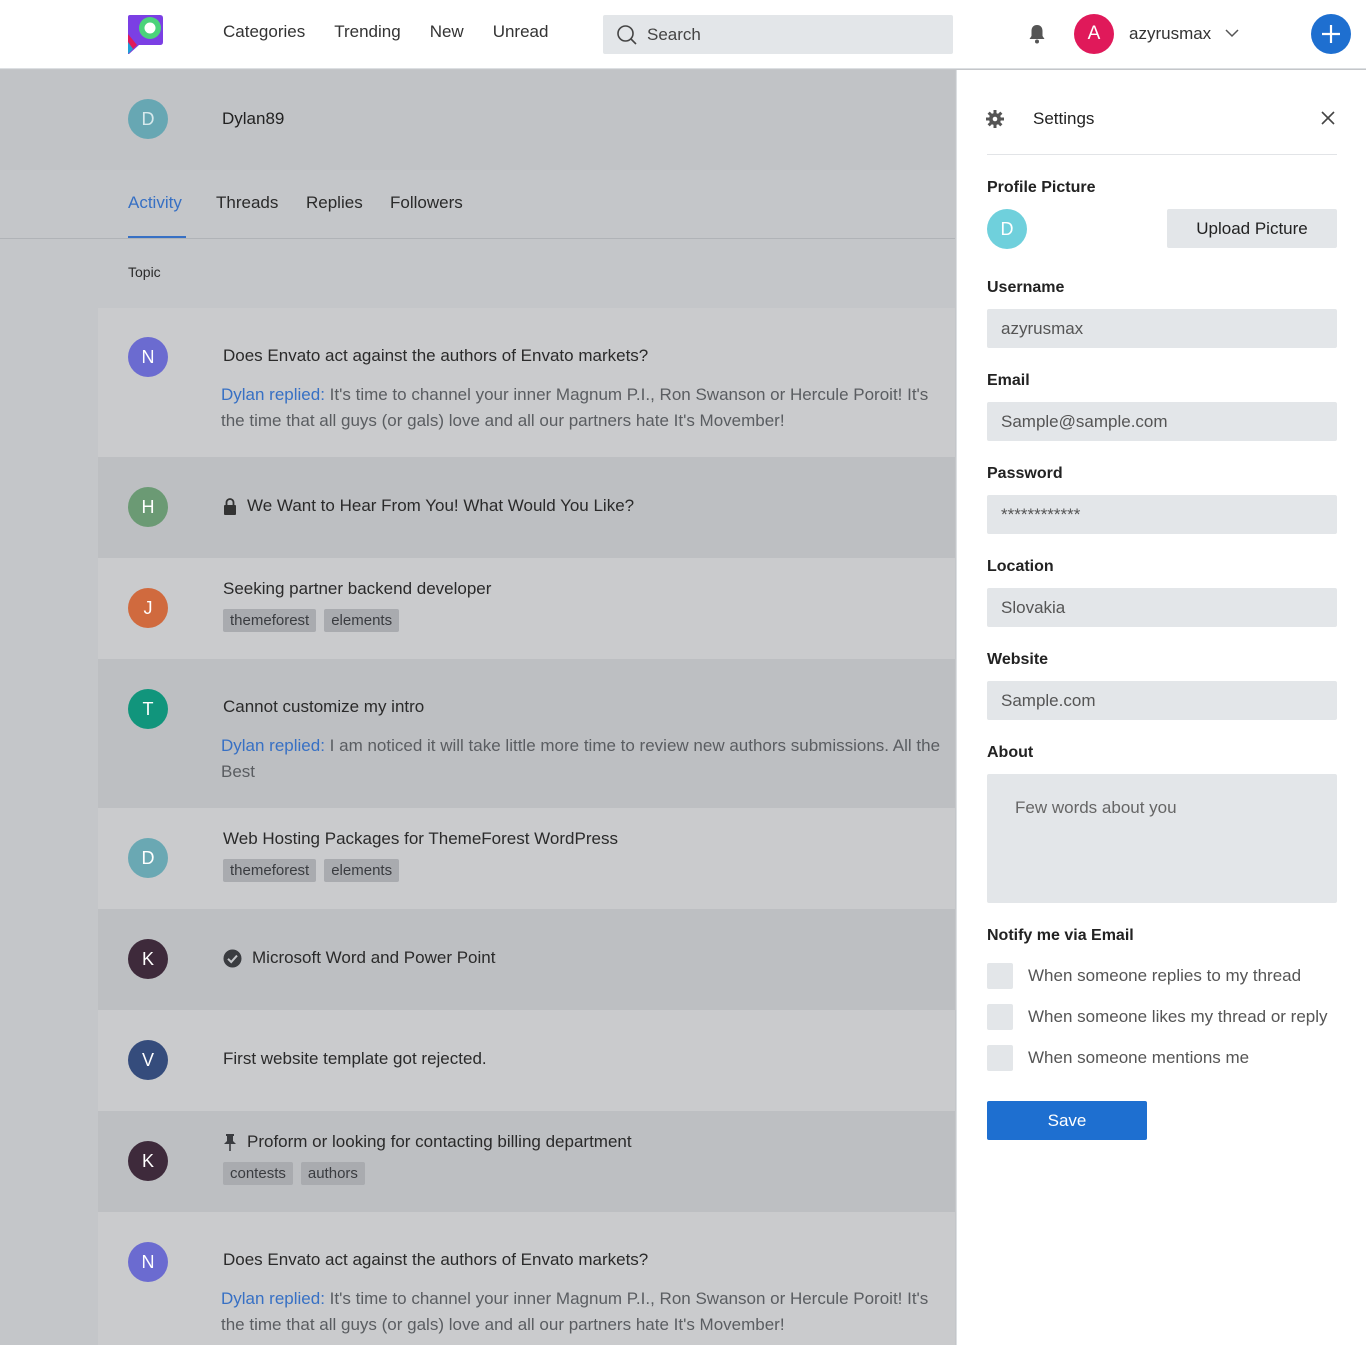  What do you see at coordinates (148, 608) in the screenshot?
I see `thread-avatar: J` at bounding box center [148, 608].